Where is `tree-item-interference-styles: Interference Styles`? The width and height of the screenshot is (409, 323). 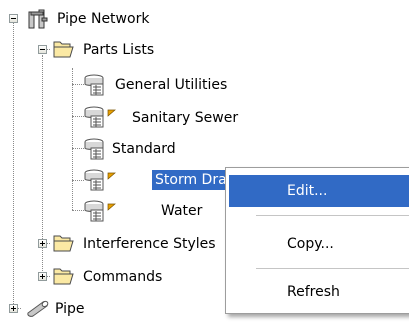
tree-item-interference-styles: Interference Styles is located at coordinates (112, 243).